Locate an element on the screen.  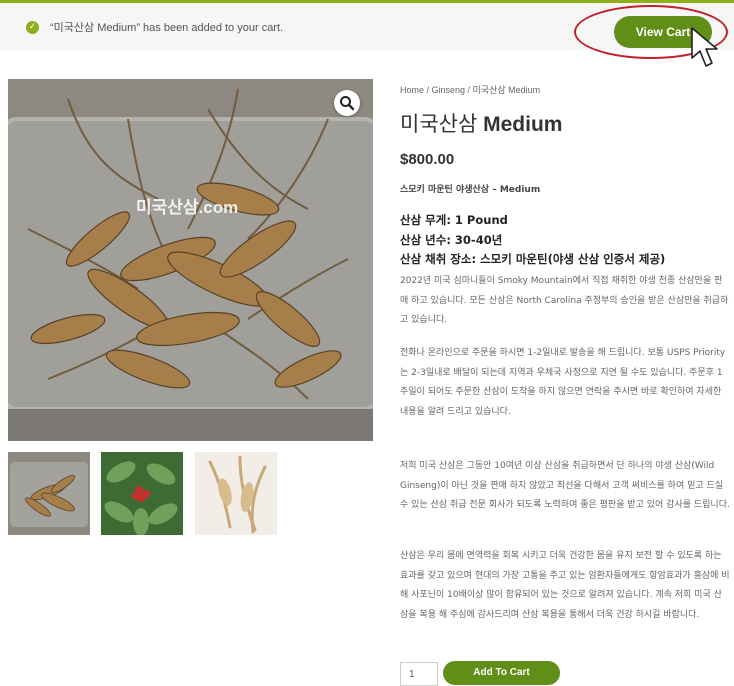
ginseng-root-thumbnail-illustration is located at coordinates (236, 493).